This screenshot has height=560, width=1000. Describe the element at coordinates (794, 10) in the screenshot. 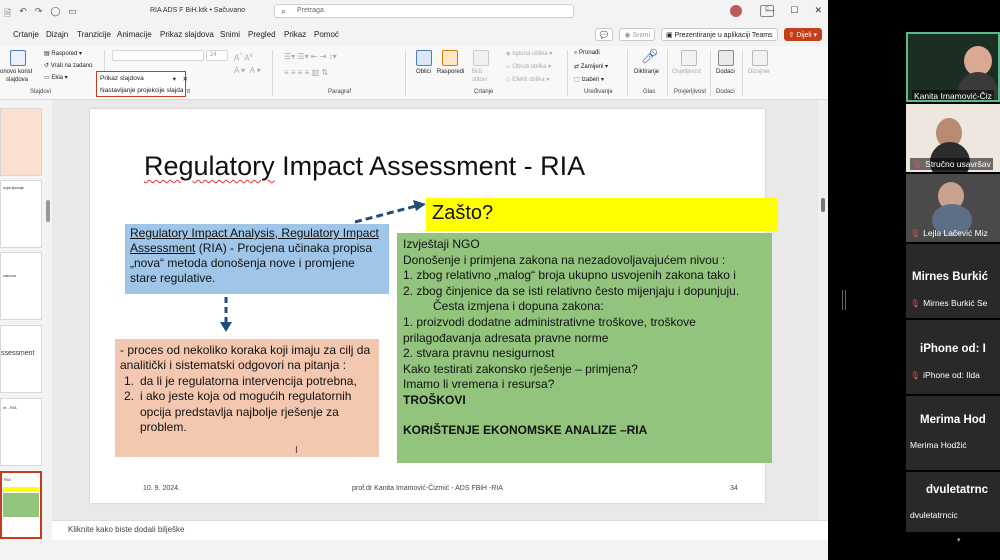

I see `maximize-icon: ☐` at that location.